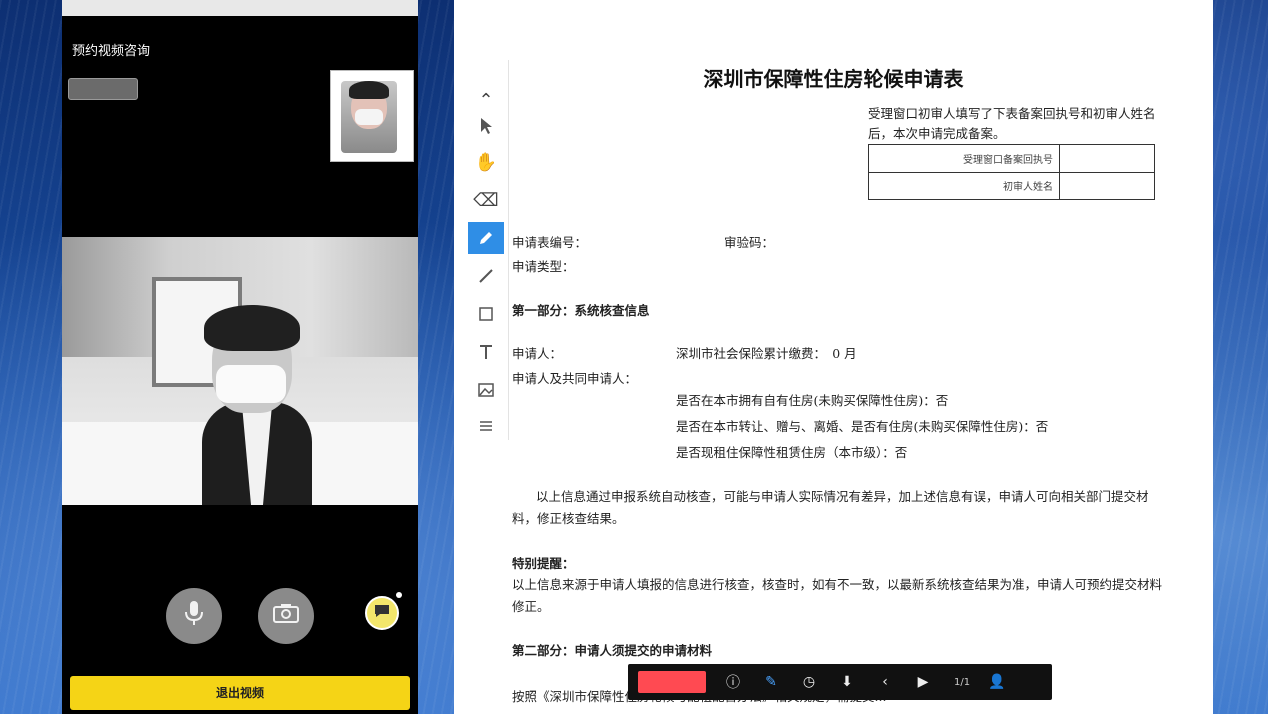  Describe the element at coordinates (486, 426) in the screenshot. I see `menu-icon` at that location.